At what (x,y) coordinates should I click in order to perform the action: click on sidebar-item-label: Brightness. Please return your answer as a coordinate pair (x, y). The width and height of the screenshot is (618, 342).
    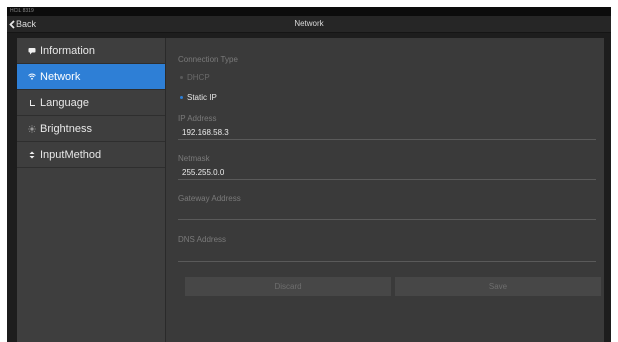
    Looking at the image, I should click on (66, 128).